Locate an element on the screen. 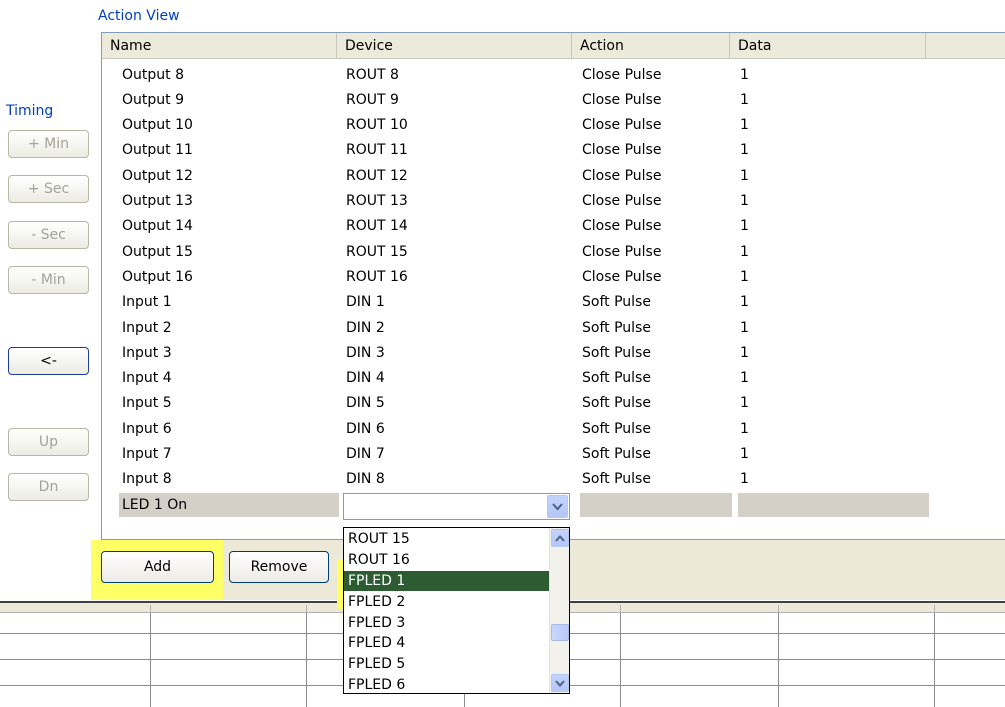  device-combobox is located at coordinates (456, 506).